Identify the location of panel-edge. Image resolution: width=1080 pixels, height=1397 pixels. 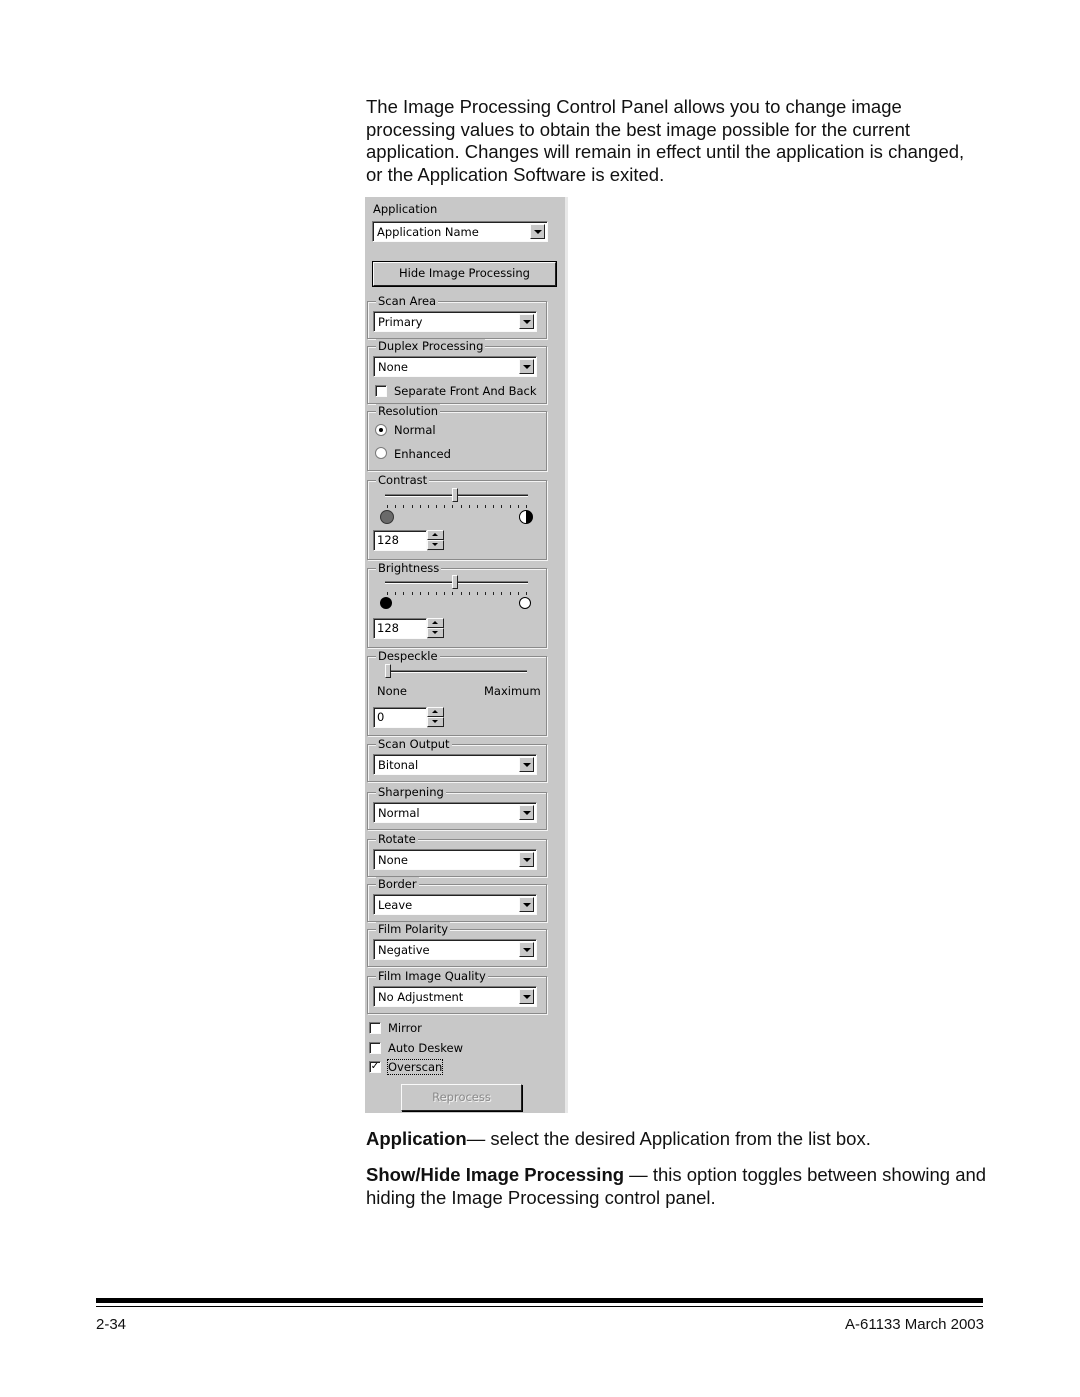
(566, 655).